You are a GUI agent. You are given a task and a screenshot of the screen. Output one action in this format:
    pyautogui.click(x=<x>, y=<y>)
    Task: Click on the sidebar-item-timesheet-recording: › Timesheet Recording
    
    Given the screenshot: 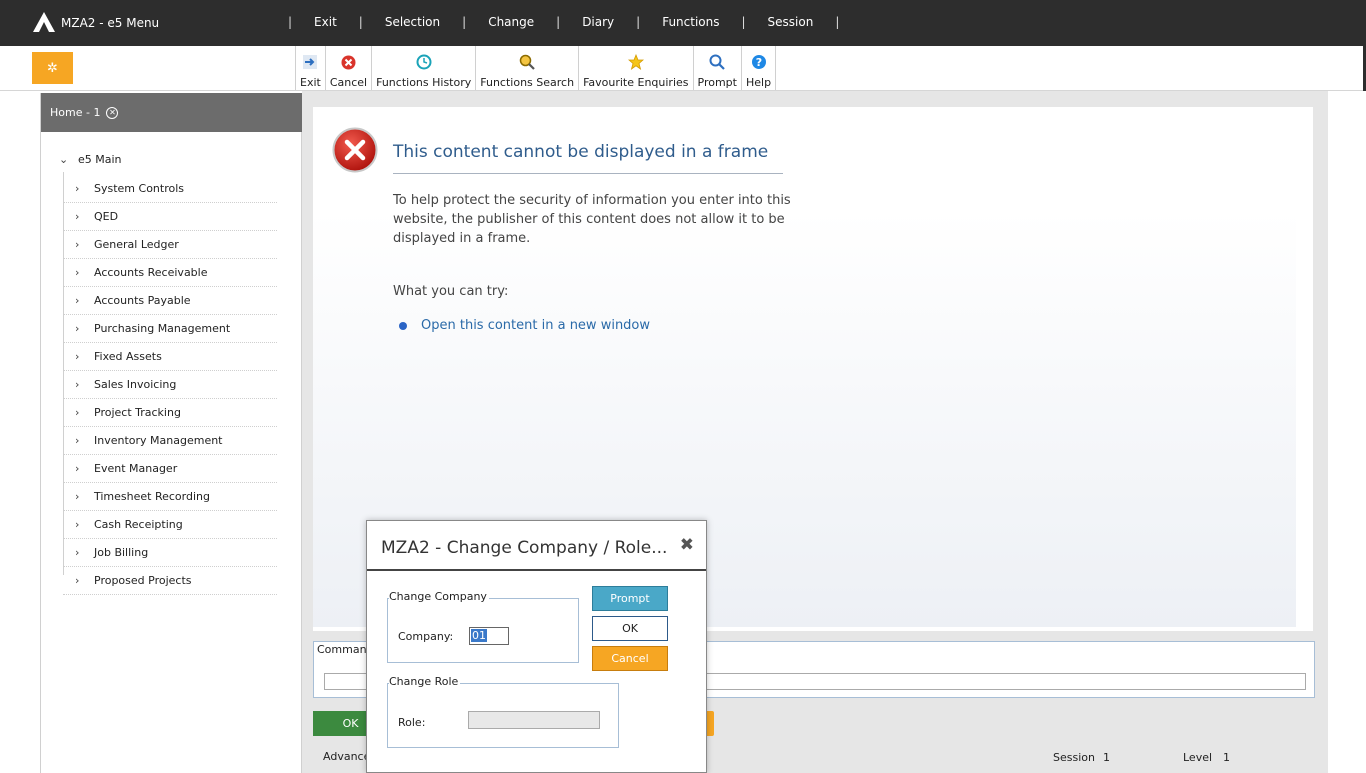 What is the action you would take?
    pyautogui.click(x=170, y=497)
    